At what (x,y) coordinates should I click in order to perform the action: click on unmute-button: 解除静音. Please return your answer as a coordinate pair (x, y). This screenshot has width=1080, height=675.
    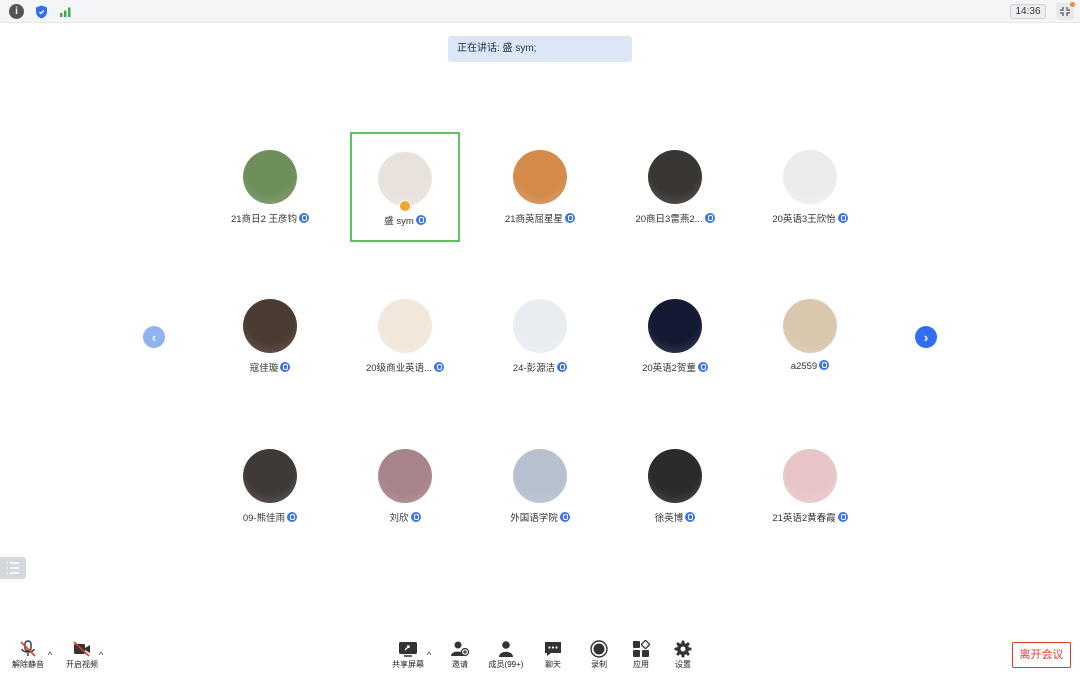
    Looking at the image, I should click on (28, 655).